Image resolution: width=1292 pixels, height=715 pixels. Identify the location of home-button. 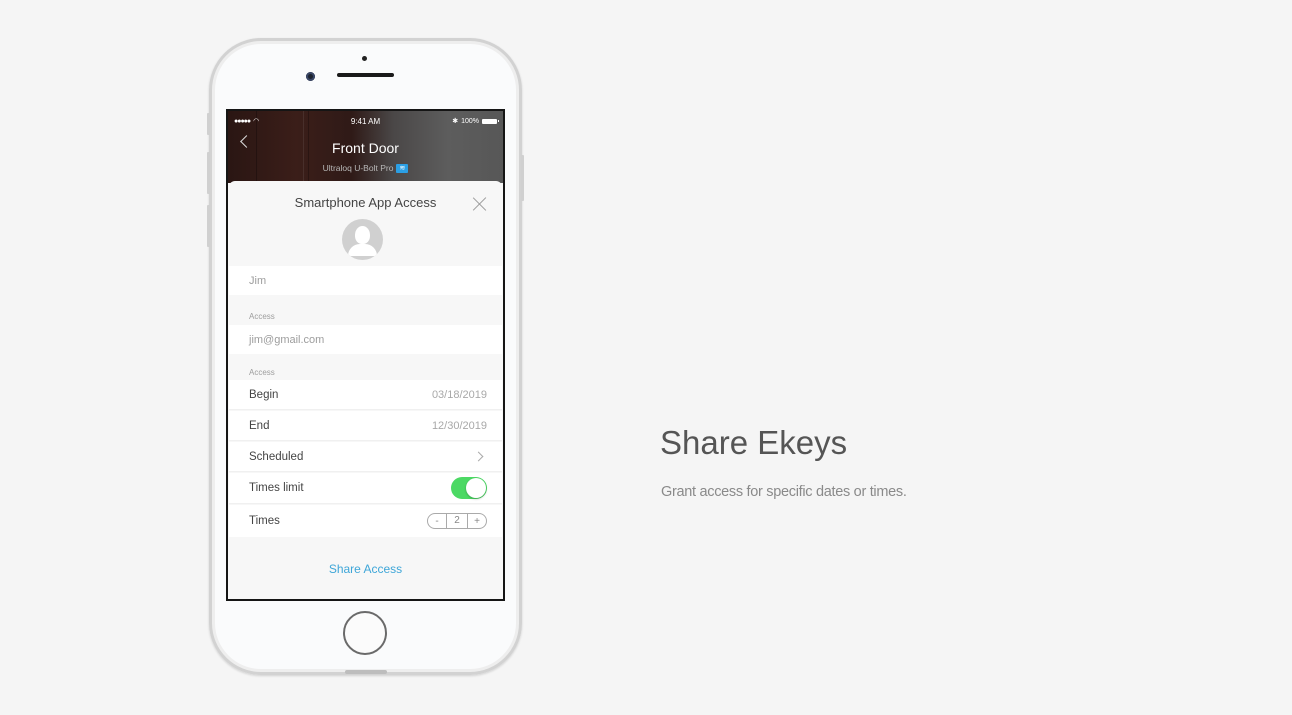
(365, 633).